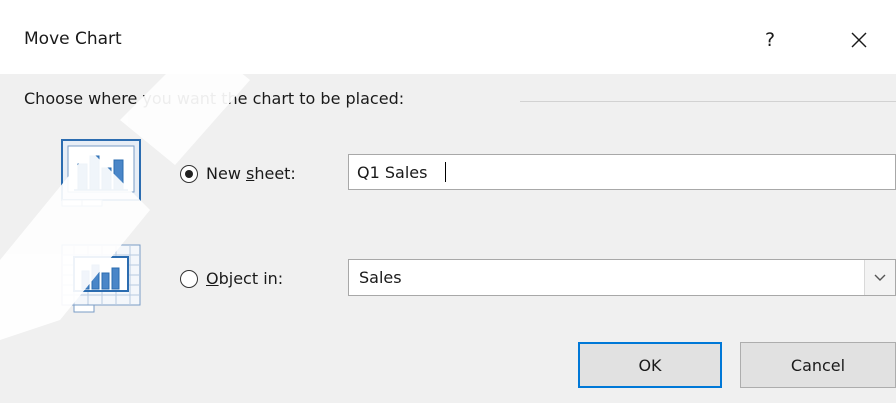  I want to click on object-in-radio: Object in:, so click(231, 278).